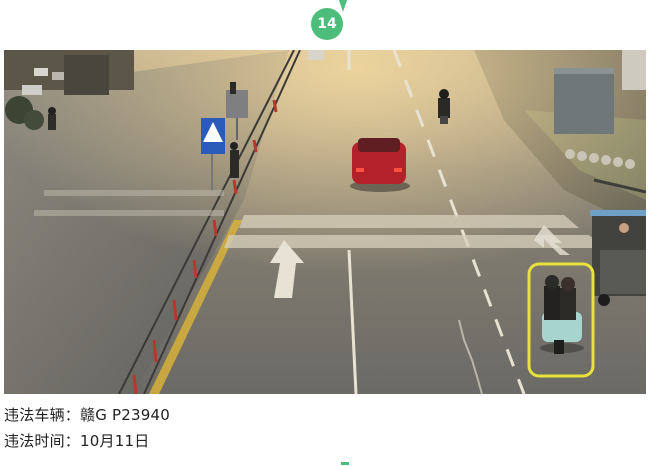  What do you see at coordinates (584, 101) in the screenshot?
I see `roadside-kiosk` at bounding box center [584, 101].